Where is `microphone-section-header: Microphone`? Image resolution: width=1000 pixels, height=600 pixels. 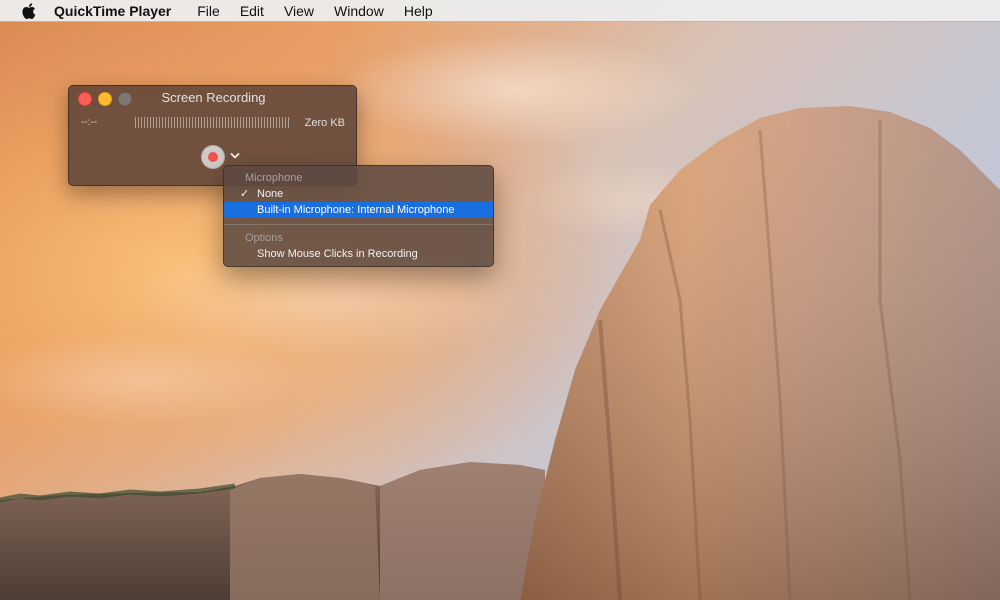
microphone-section-header: Microphone is located at coordinates (274, 178).